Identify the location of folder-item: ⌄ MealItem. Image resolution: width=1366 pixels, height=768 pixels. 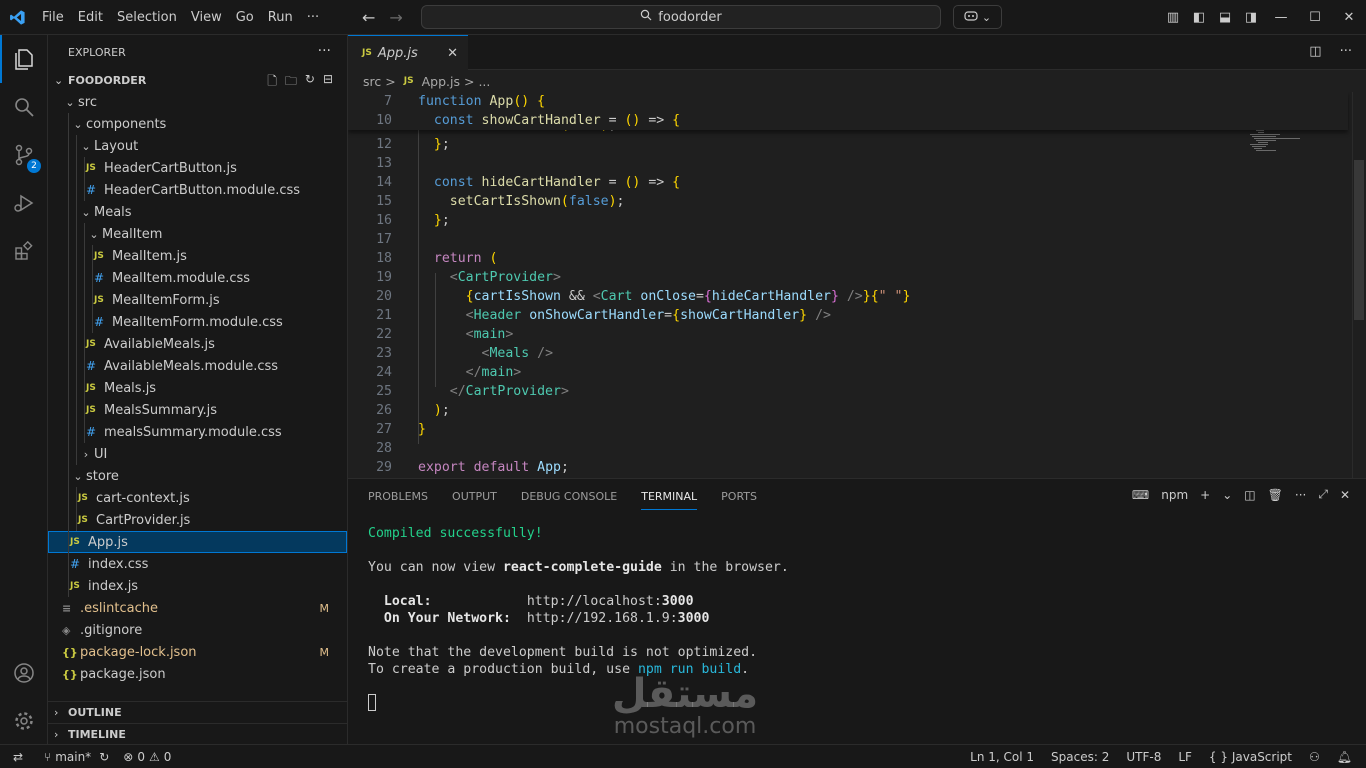
(197, 234).